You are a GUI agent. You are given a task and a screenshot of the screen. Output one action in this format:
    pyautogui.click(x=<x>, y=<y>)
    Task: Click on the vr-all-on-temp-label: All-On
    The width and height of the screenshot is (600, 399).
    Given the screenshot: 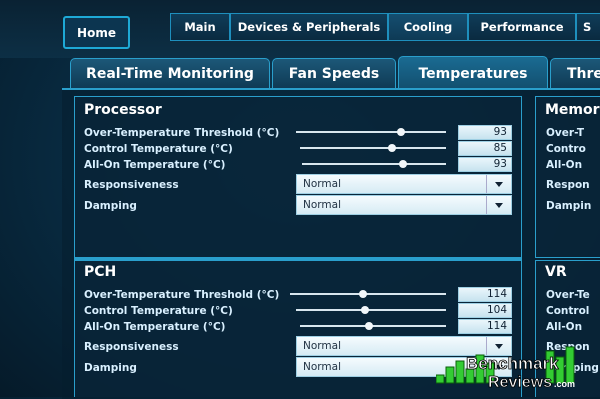 What is the action you would take?
    pyautogui.click(x=564, y=327)
    